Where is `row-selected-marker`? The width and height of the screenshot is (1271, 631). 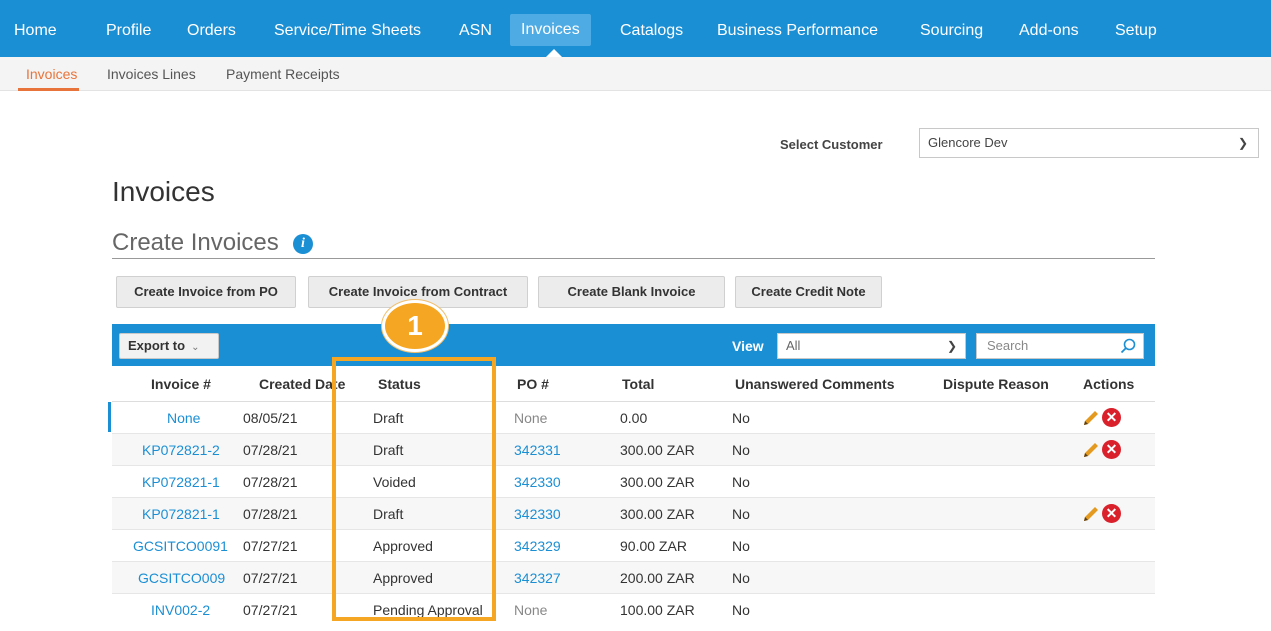 row-selected-marker is located at coordinates (109, 417).